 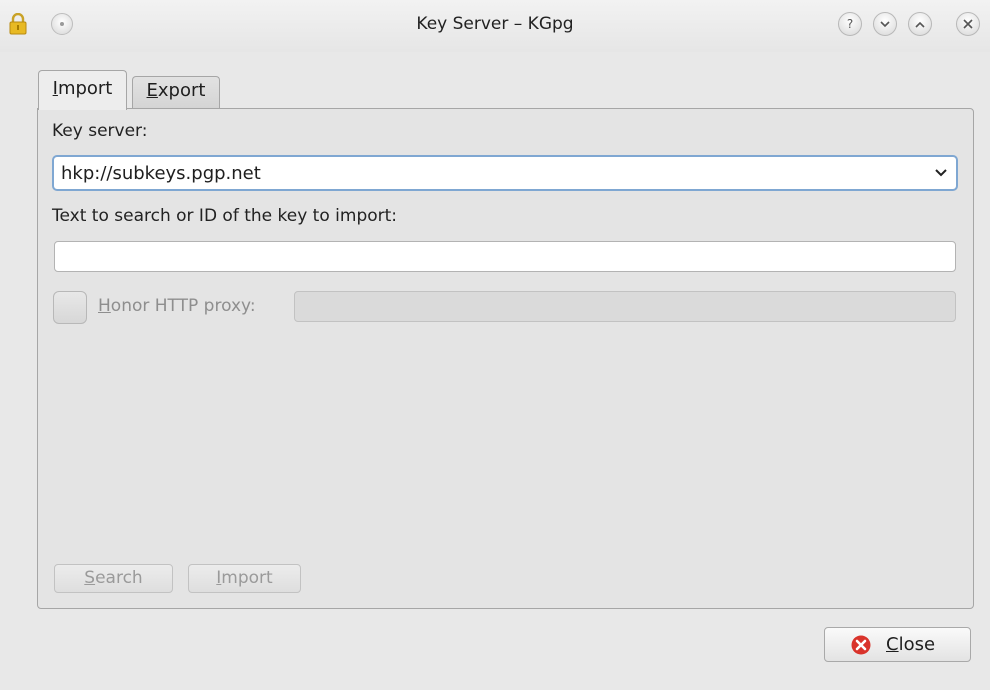 What do you see at coordinates (247, 578) in the screenshot?
I see `import-button-label: mport` at bounding box center [247, 578].